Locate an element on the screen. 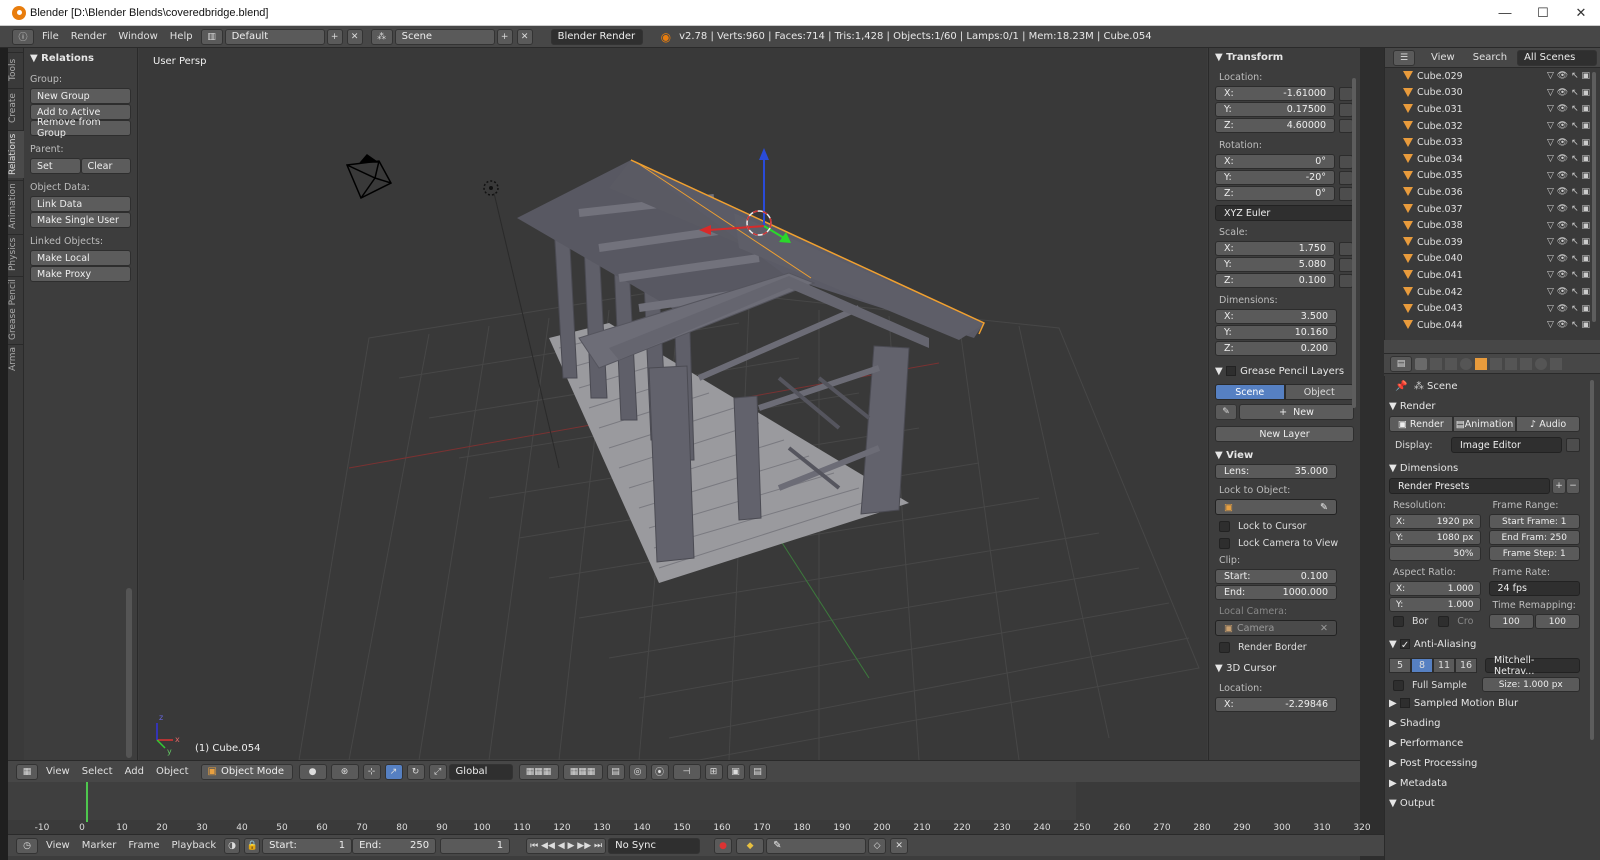 This screenshot has height=860, width=1600. clip-end-field: End: 1000.000 is located at coordinates (1276, 592).